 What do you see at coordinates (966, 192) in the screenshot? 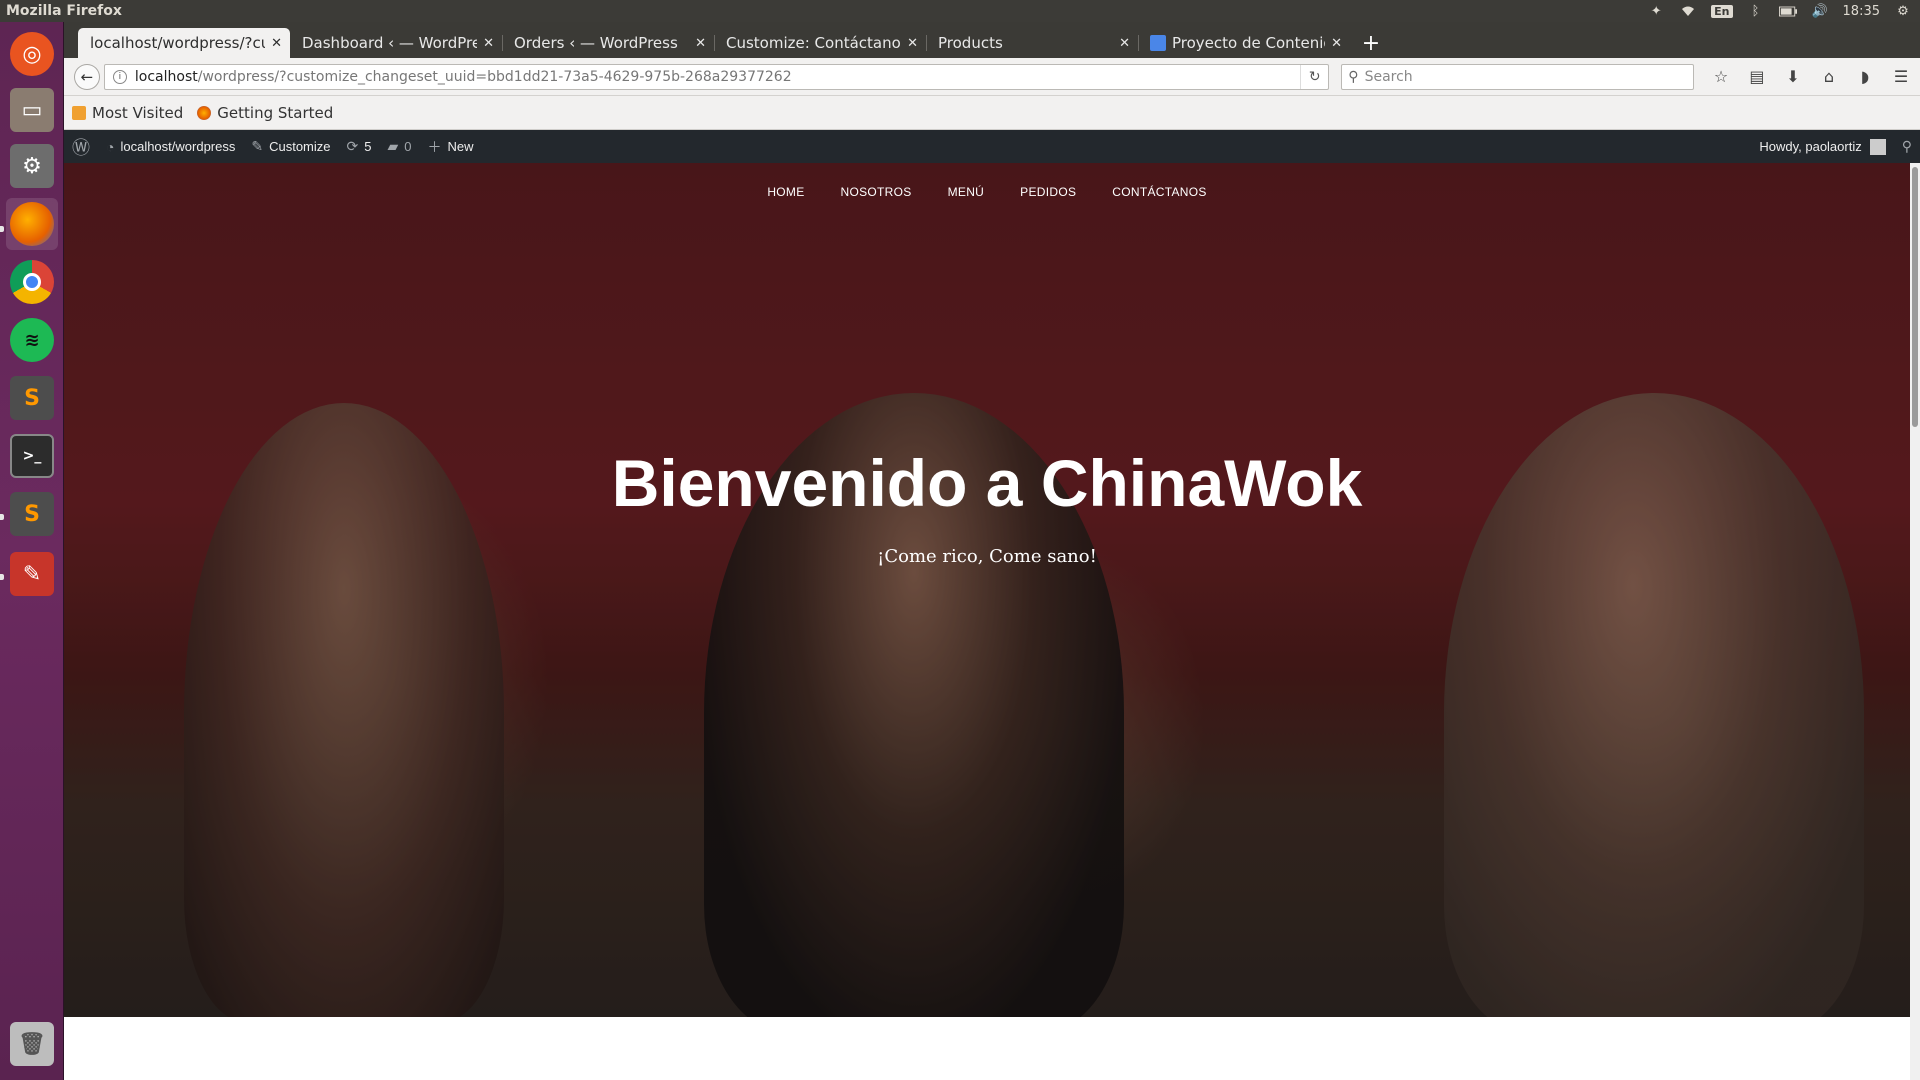
I see `menu-item-menu: MENÚ` at bounding box center [966, 192].